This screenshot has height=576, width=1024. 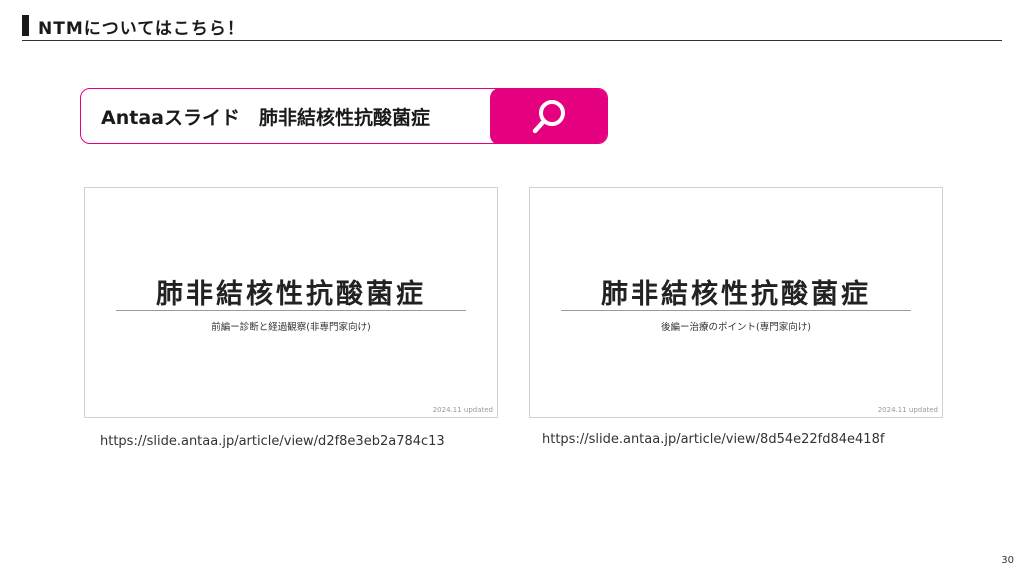 What do you see at coordinates (512, 27) in the screenshot?
I see `section-heading: NTMについてはこちら！` at bounding box center [512, 27].